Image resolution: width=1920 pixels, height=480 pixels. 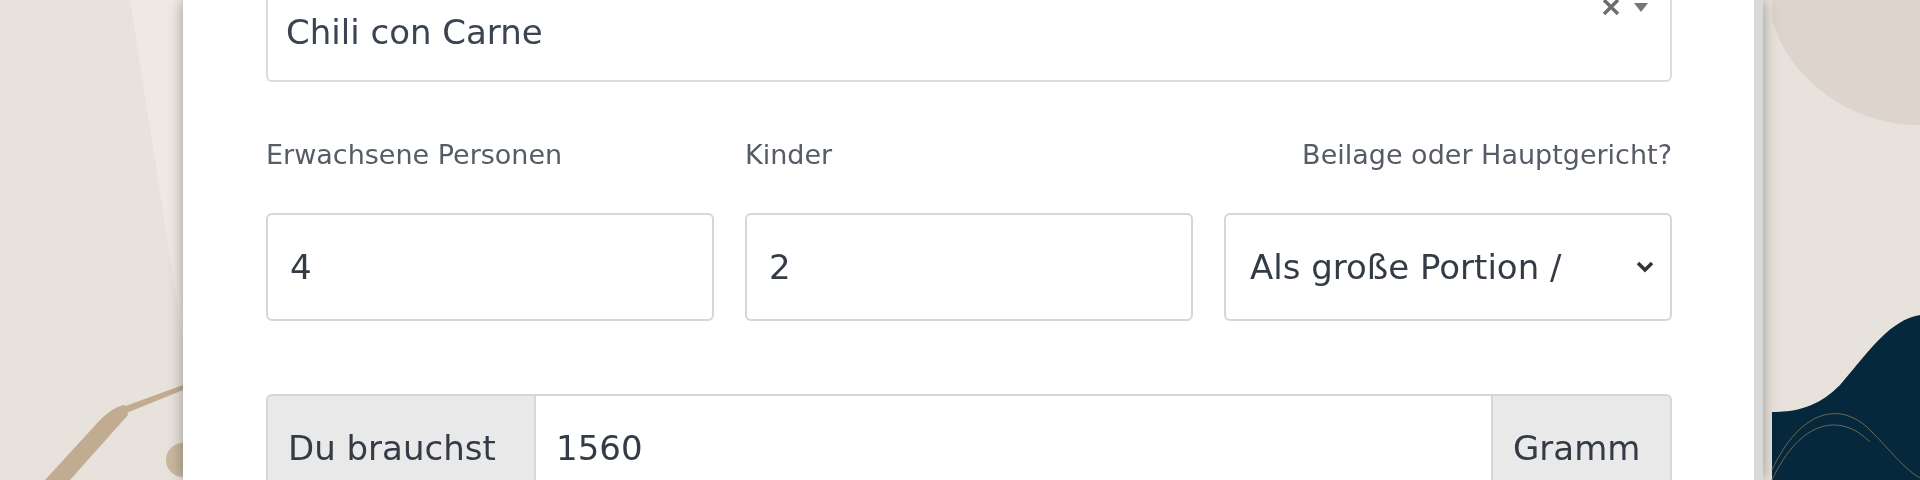 I want to click on field-label: Erwachsene Personen, so click(x=414, y=155).